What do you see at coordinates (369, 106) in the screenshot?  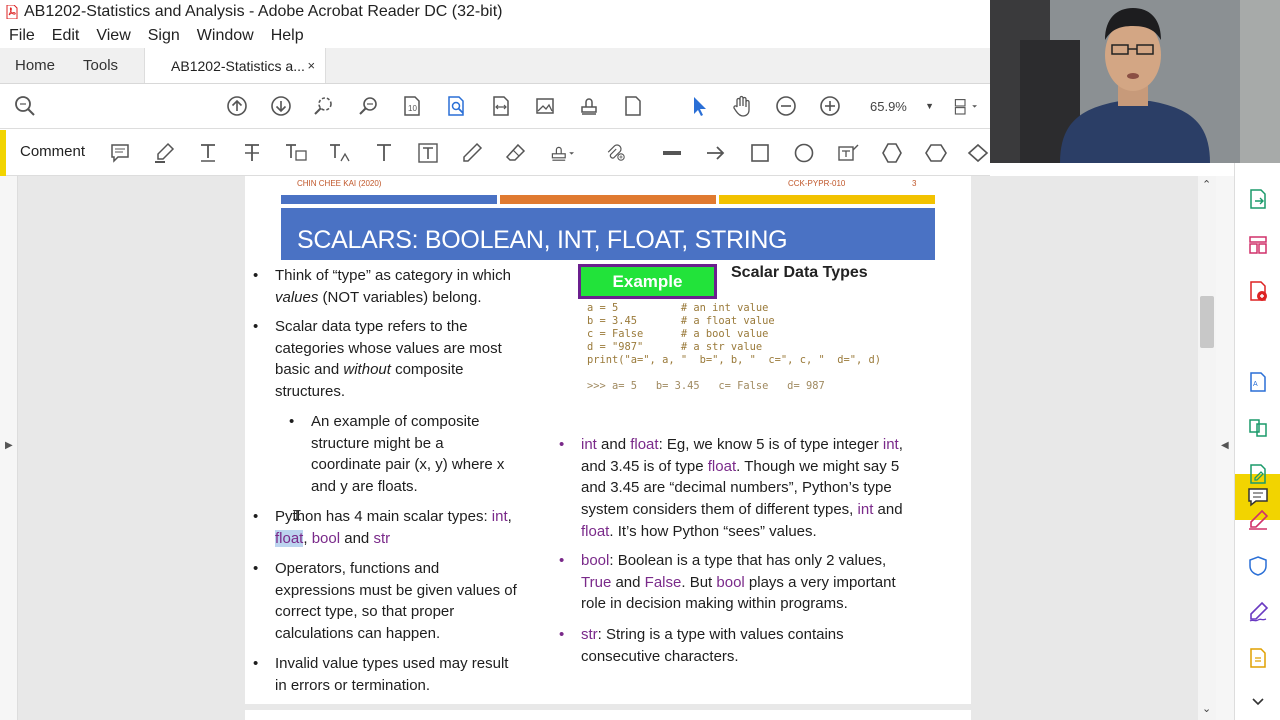 I see `zoom-search-icon` at bounding box center [369, 106].